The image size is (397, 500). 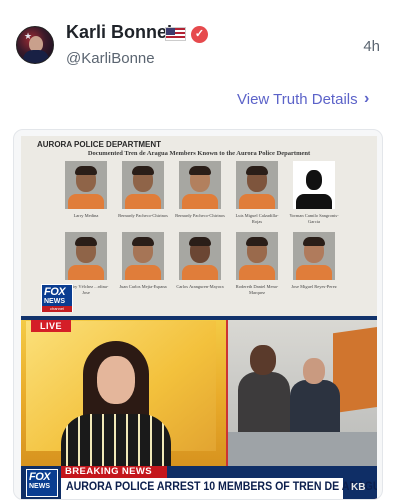 I want to click on us-flag-icon, so click(x=175, y=34).